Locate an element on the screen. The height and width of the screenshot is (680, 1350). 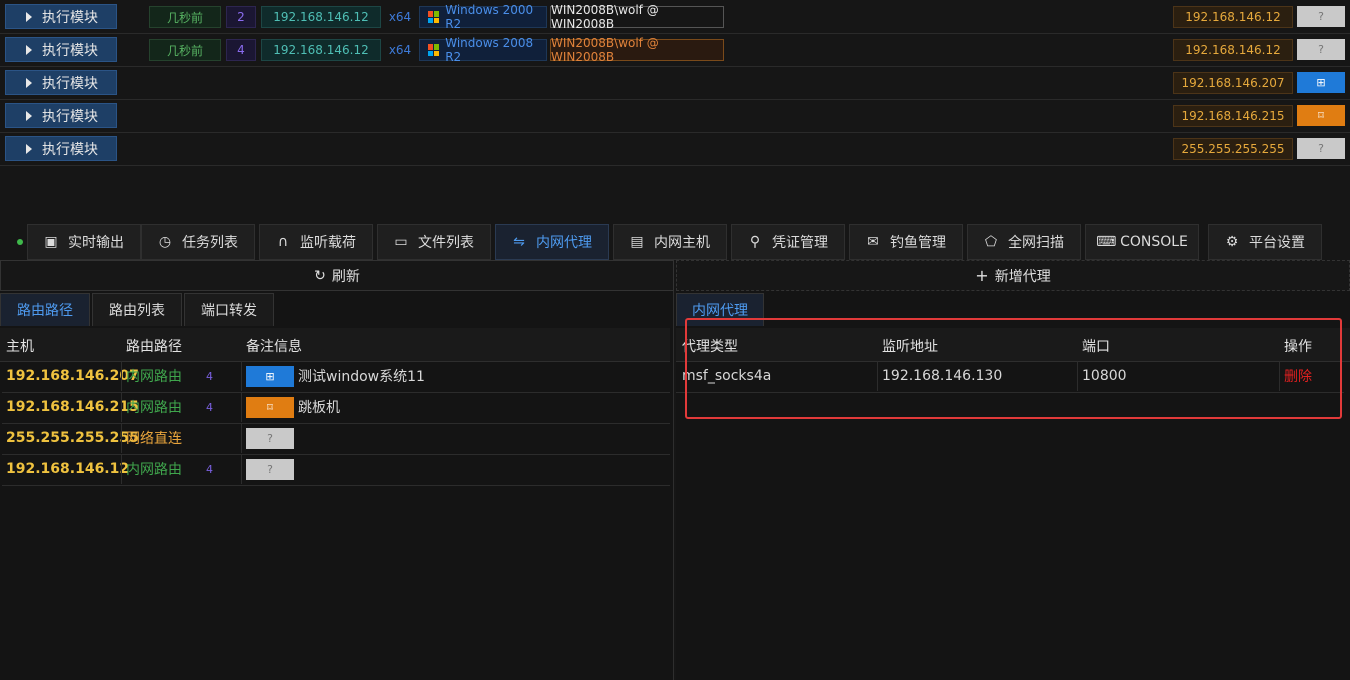
scan-icon: ⬠ is located at coordinates (991, 242).